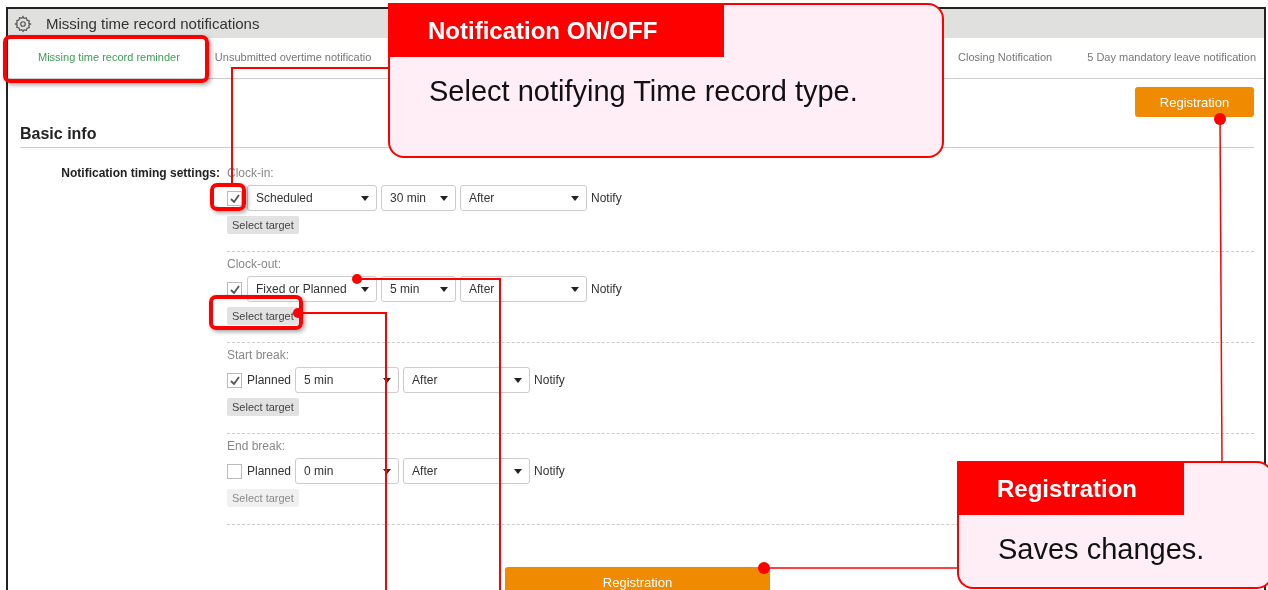 The image size is (1268, 590). What do you see at coordinates (293, 58) in the screenshot?
I see `tab: Unsubmitted overtime notificatio` at bounding box center [293, 58].